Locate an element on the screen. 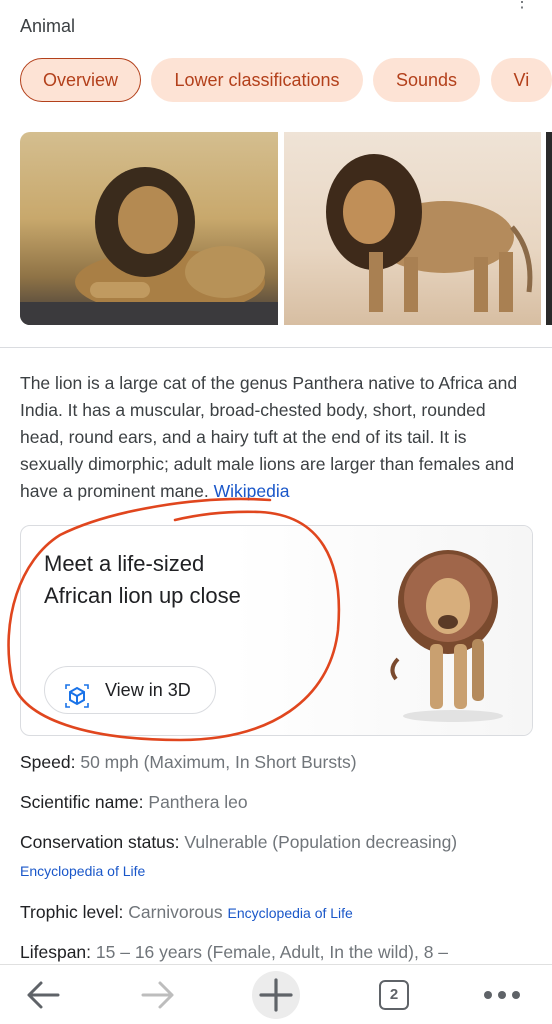 This screenshot has height=1024, width=552. tab-bar: Overview Lower classifications Sounds Vi is located at coordinates (286, 80).